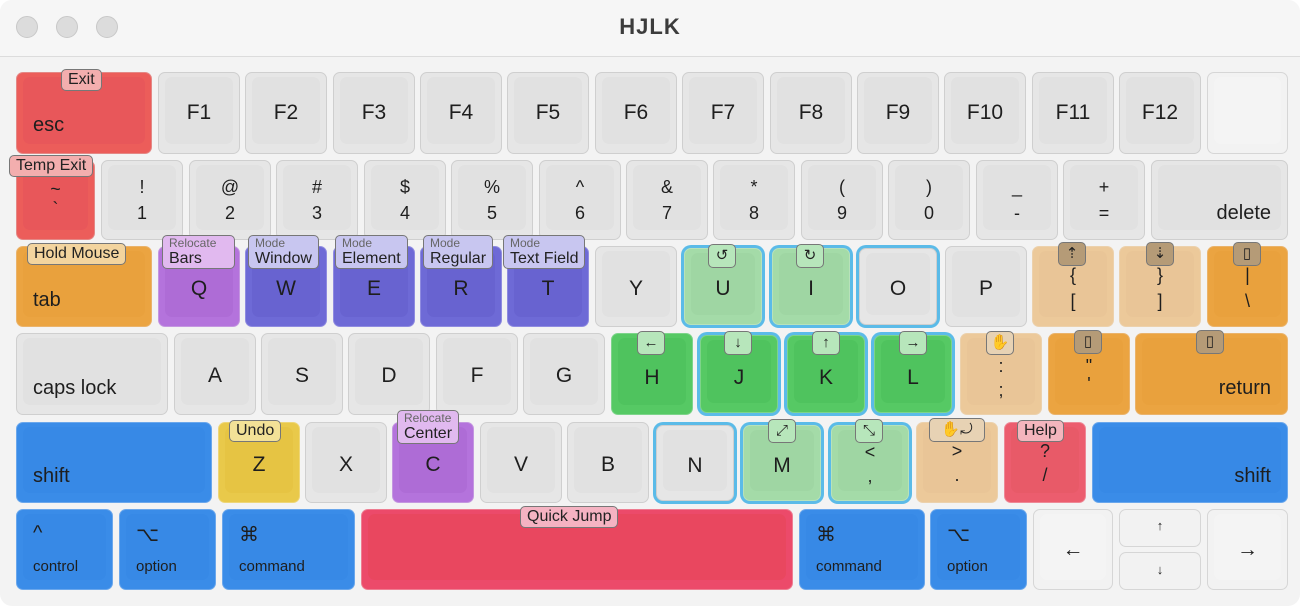 Image resolution: width=1300 pixels, height=606 pixels. I want to click on key-label: X, so click(345, 464).